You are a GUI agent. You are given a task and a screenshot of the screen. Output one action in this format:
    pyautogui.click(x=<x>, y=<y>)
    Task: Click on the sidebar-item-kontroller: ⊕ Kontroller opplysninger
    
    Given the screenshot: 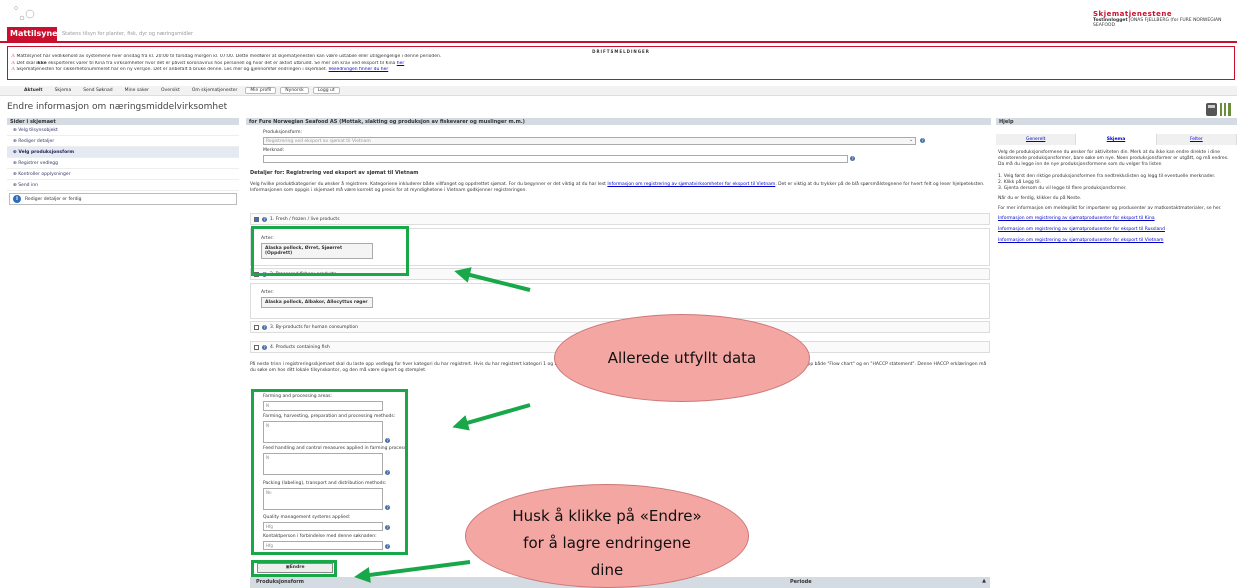 What is the action you would take?
    pyautogui.click(x=123, y=174)
    